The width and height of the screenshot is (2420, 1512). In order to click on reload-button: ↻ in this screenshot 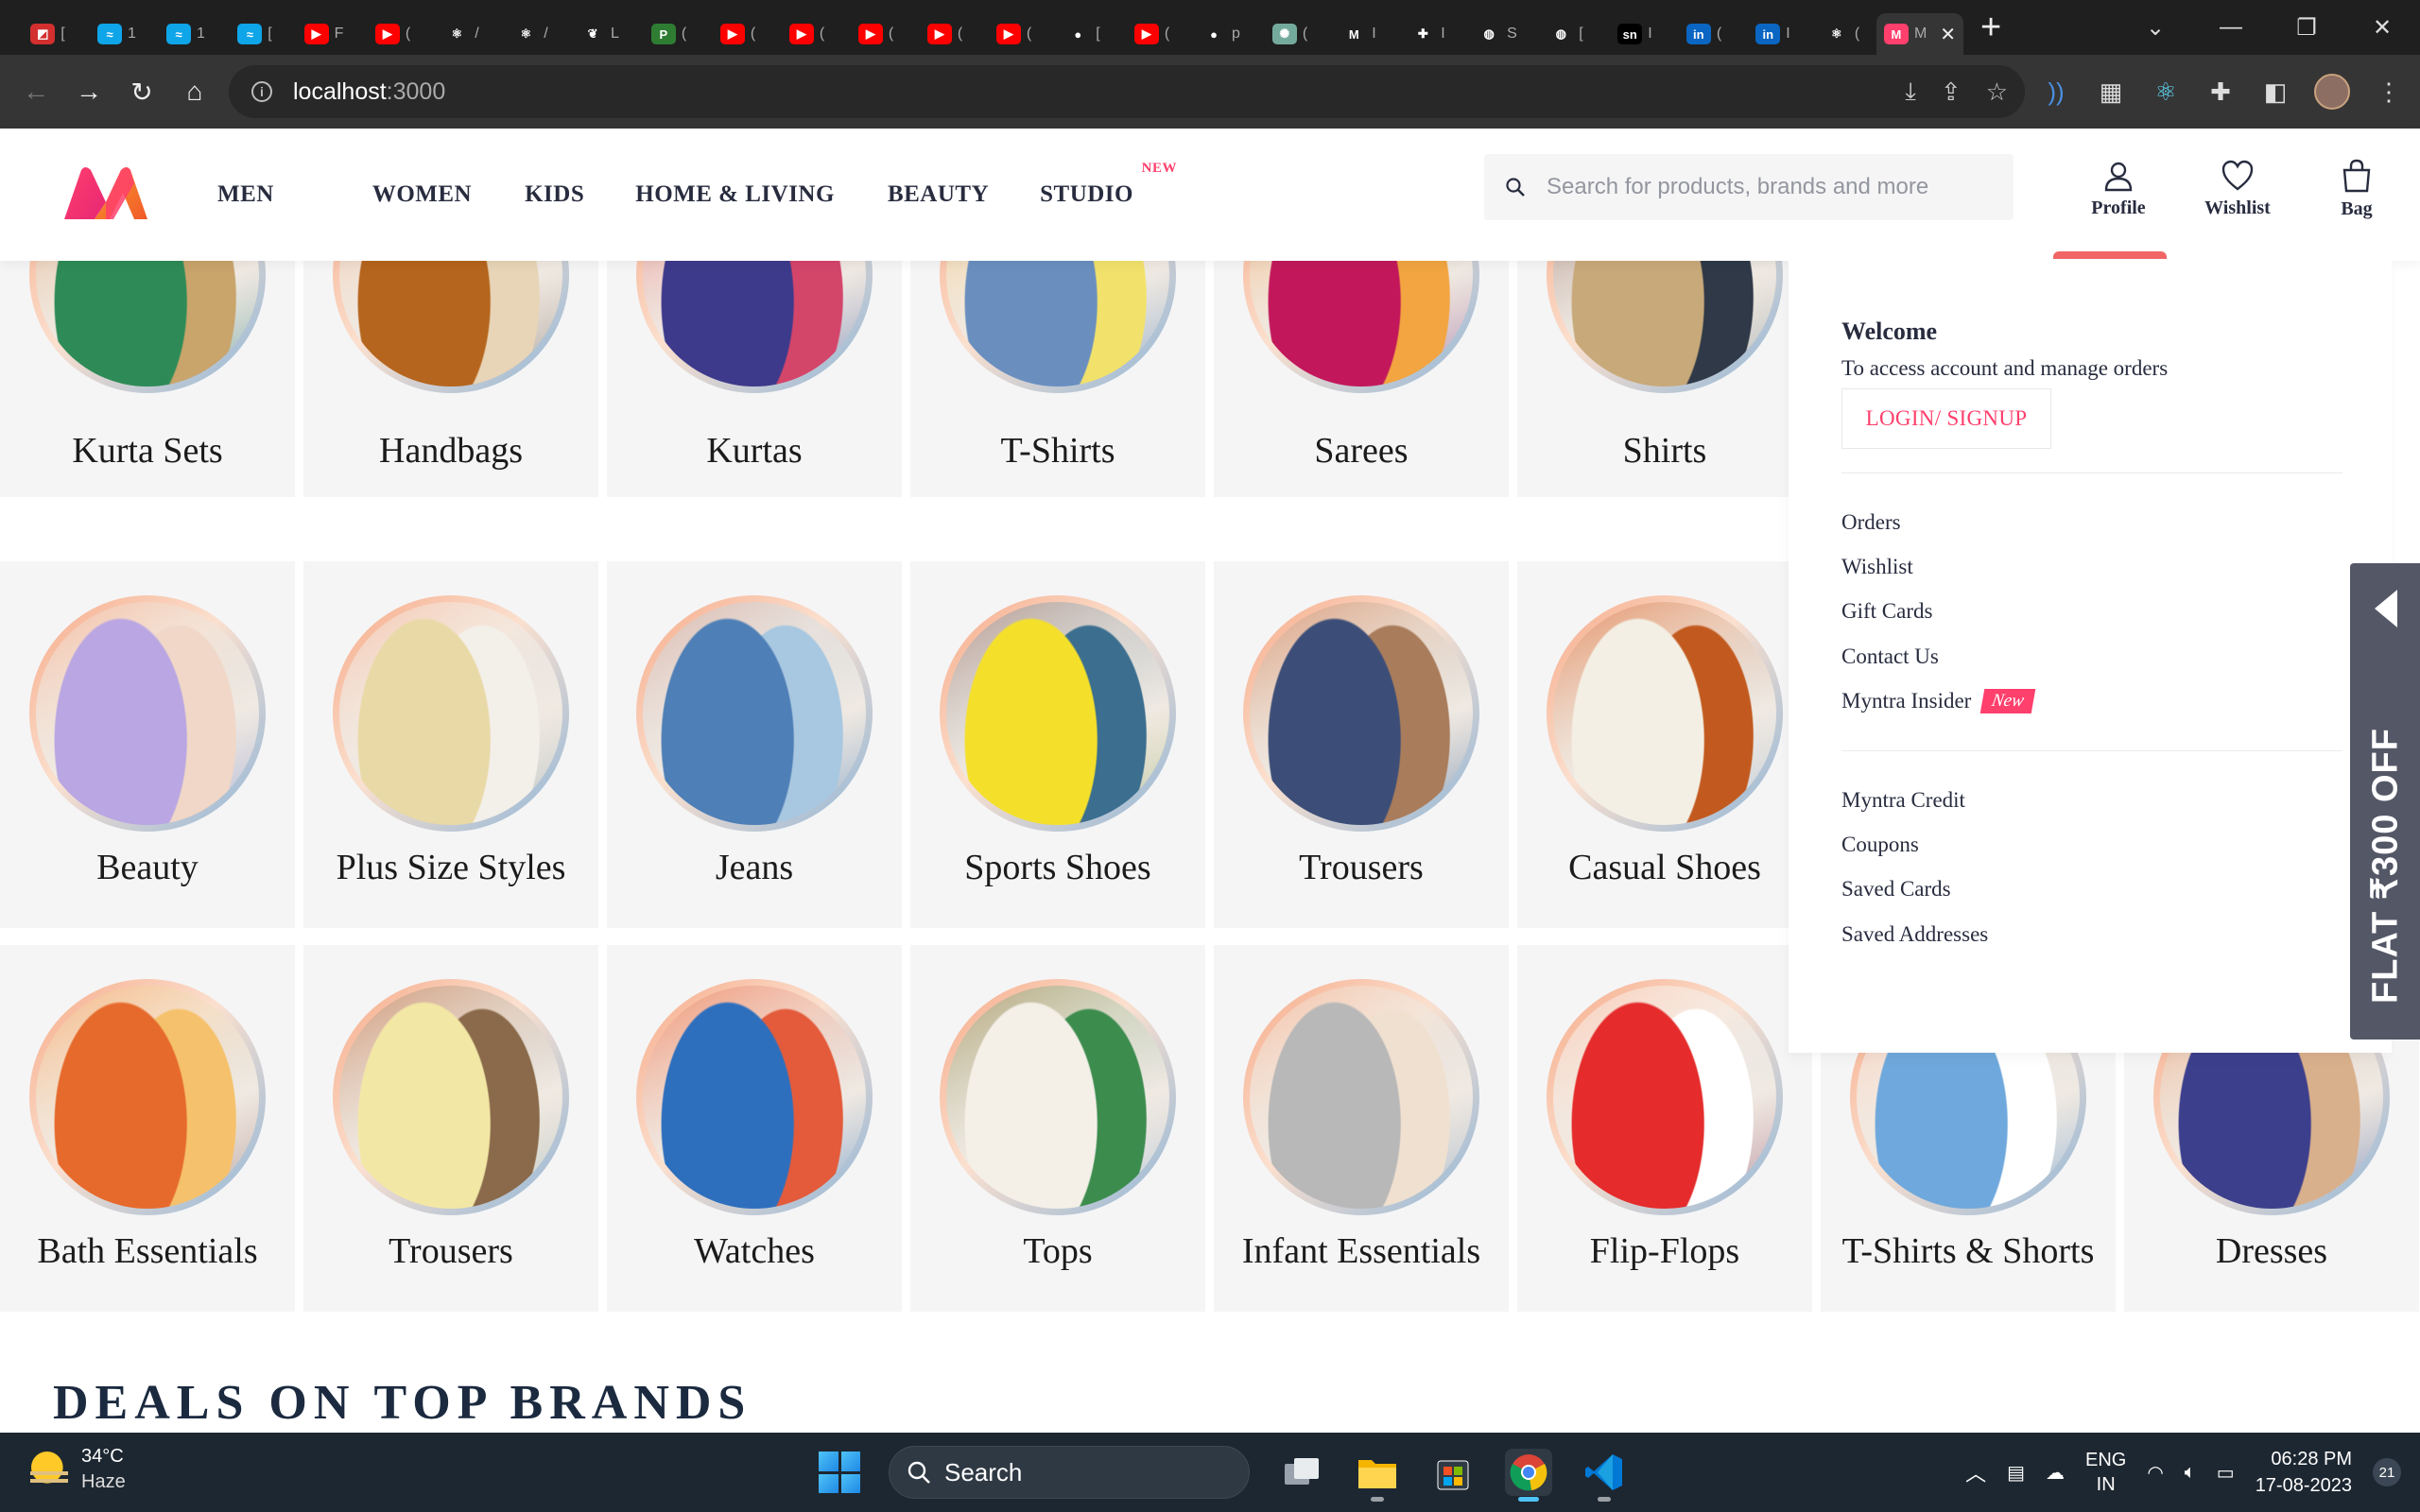, I will do `click(141, 92)`.